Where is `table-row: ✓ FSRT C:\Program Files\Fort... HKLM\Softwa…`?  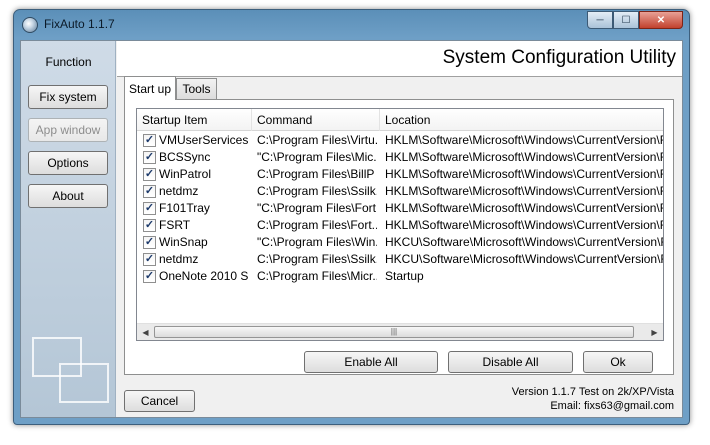 table-row: ✓ FSRT C:\Program Files\Fort... HKLM\Softwa… is located at coordinates (400, 225).